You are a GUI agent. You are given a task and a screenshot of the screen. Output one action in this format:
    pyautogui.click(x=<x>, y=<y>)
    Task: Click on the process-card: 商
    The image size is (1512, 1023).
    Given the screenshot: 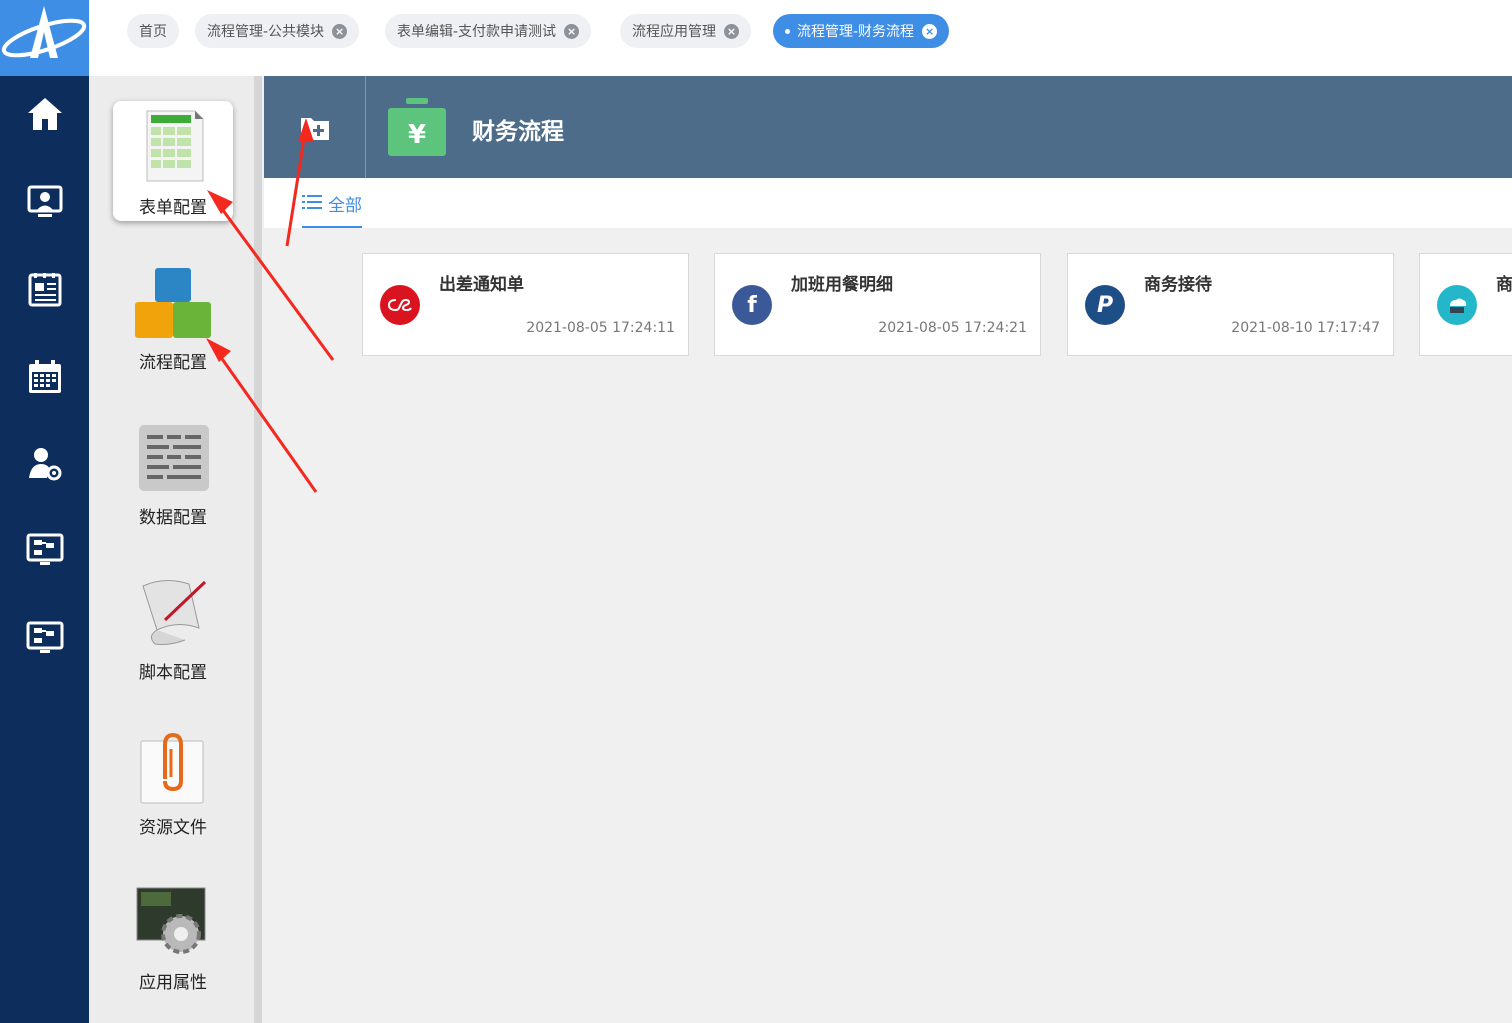 What is the action you would take?
    pyautogui.click(x=1465, y=304)
    